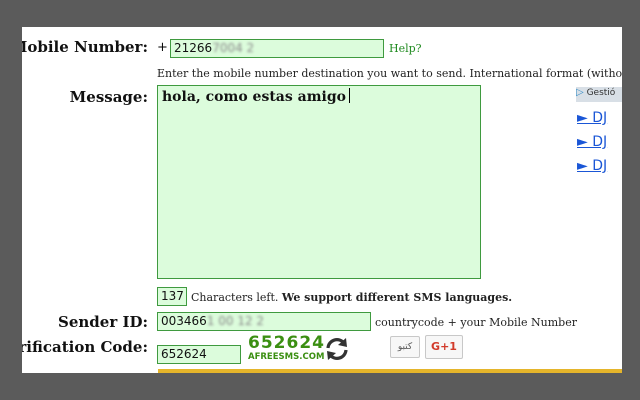 This screenshot has height=400, width=640. I want to click on characters-left-label: Characters left., so click(235, 297).